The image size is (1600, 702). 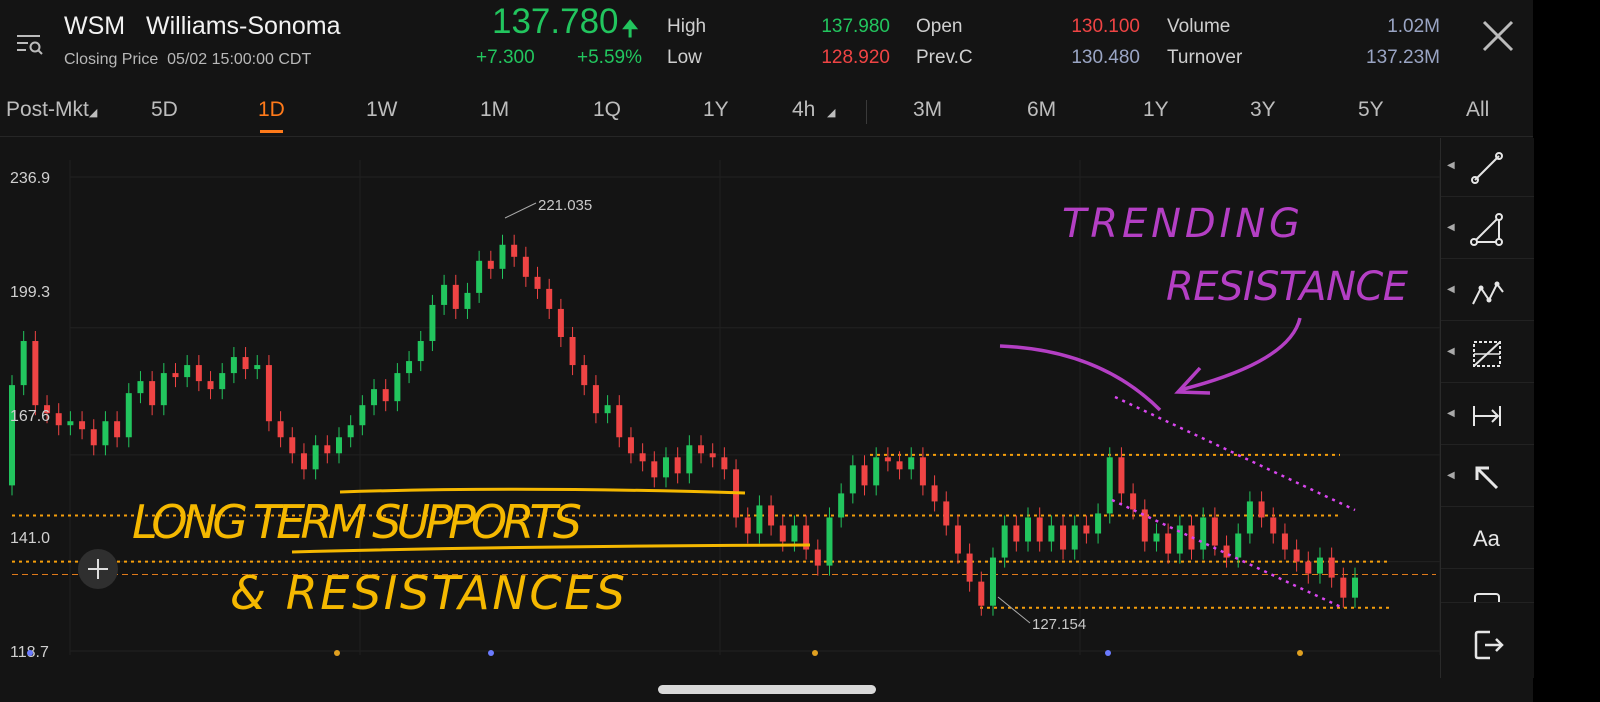 I want to click on dropdown-triangle-icon: ◢, so click(x=831, y=113).